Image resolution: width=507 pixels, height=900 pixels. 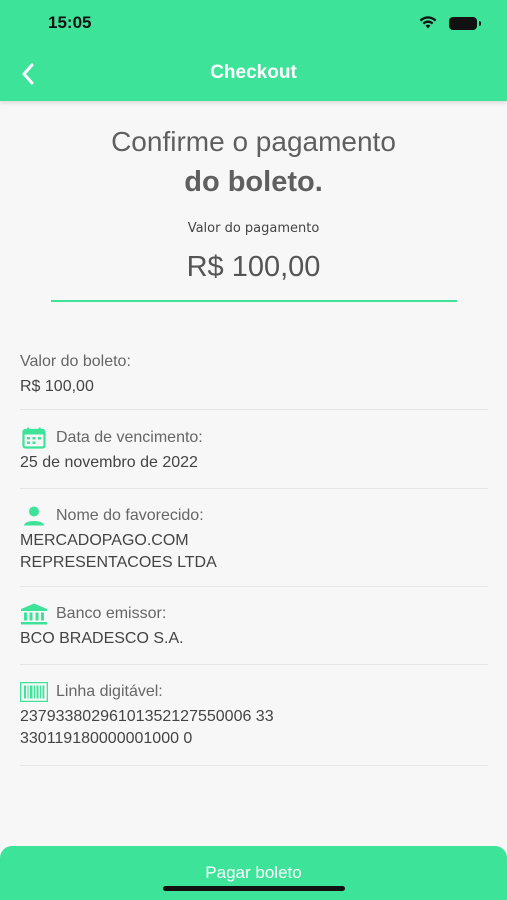 What do you see at coordinates (34, 516) in the screenshot?
I see `person-icon` at bounding box center [34, 516].